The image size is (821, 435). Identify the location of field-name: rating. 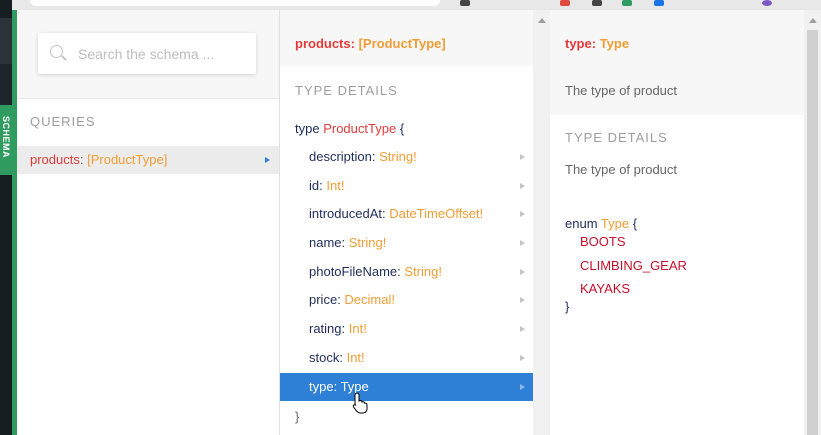
(325, 328).